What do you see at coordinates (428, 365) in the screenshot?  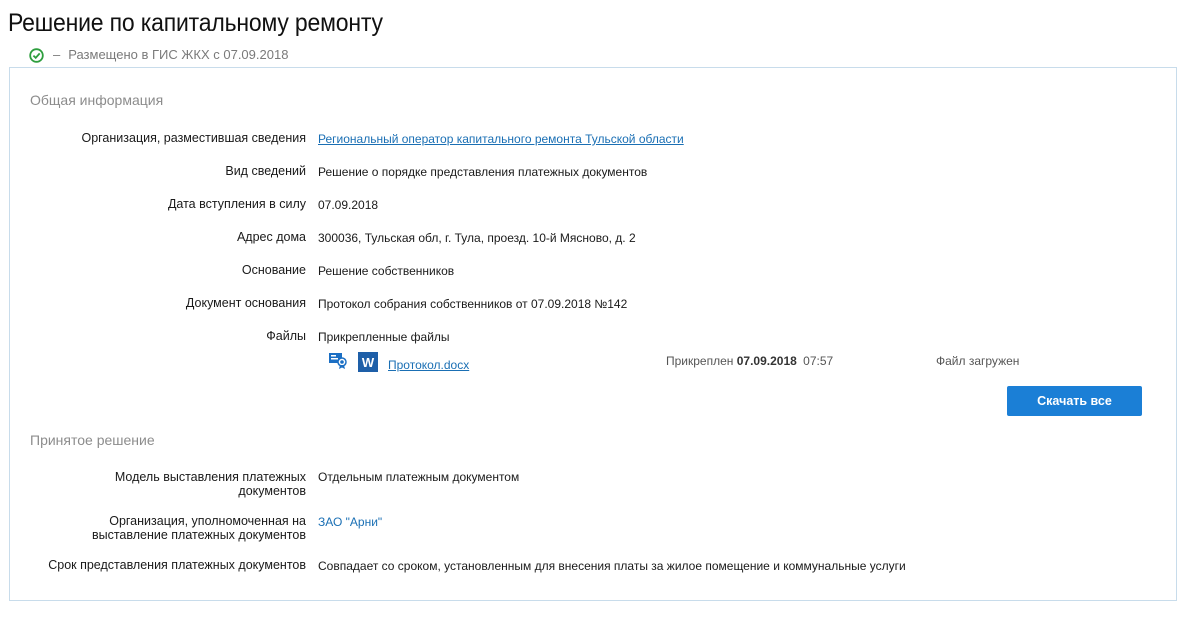 I see `file-name-link: Протокол.docx` at bounding box center [428, 365].